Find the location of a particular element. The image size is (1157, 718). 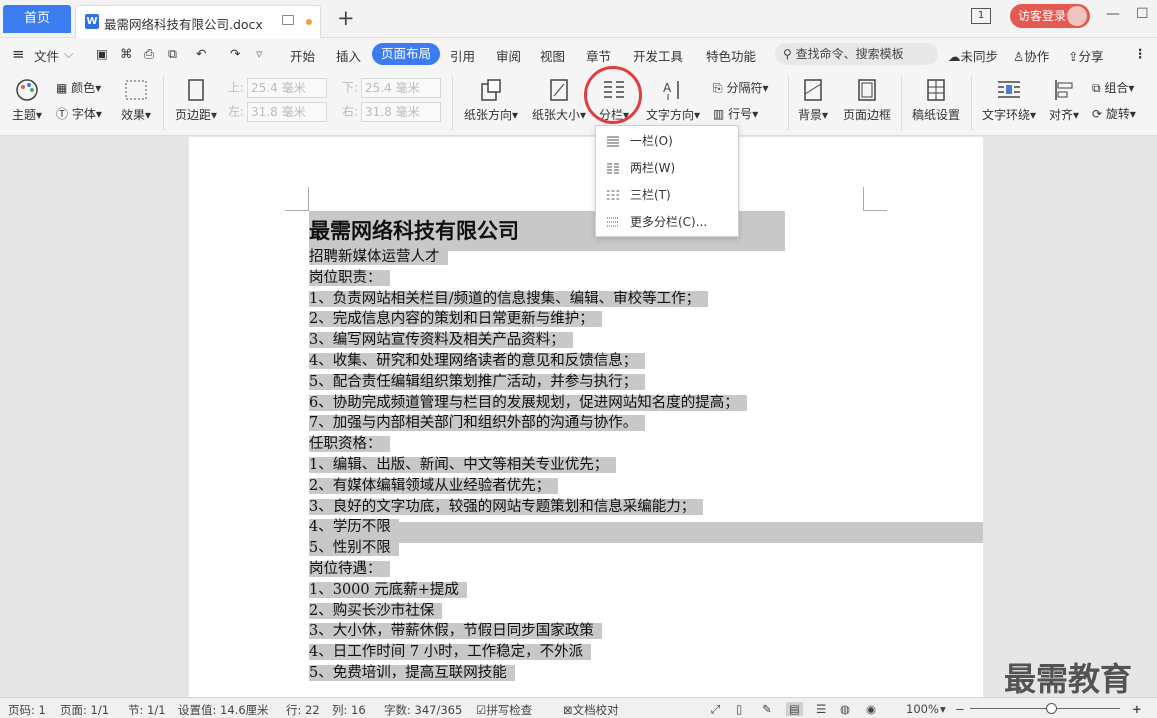

menu-page-layout: 页面布局 is located at coordinates (406, 54).